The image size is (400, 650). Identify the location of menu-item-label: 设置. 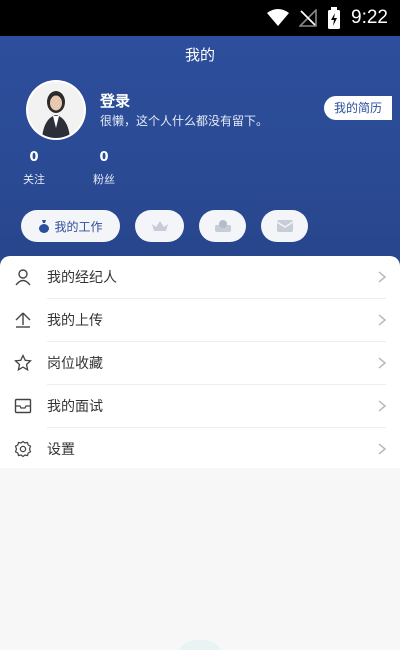
(61, 450).